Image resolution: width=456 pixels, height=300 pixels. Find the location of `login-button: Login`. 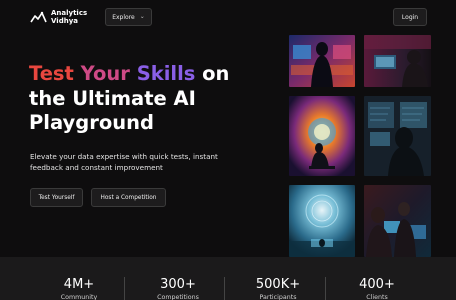

login-button: Login is located at coordinates (410, 17).